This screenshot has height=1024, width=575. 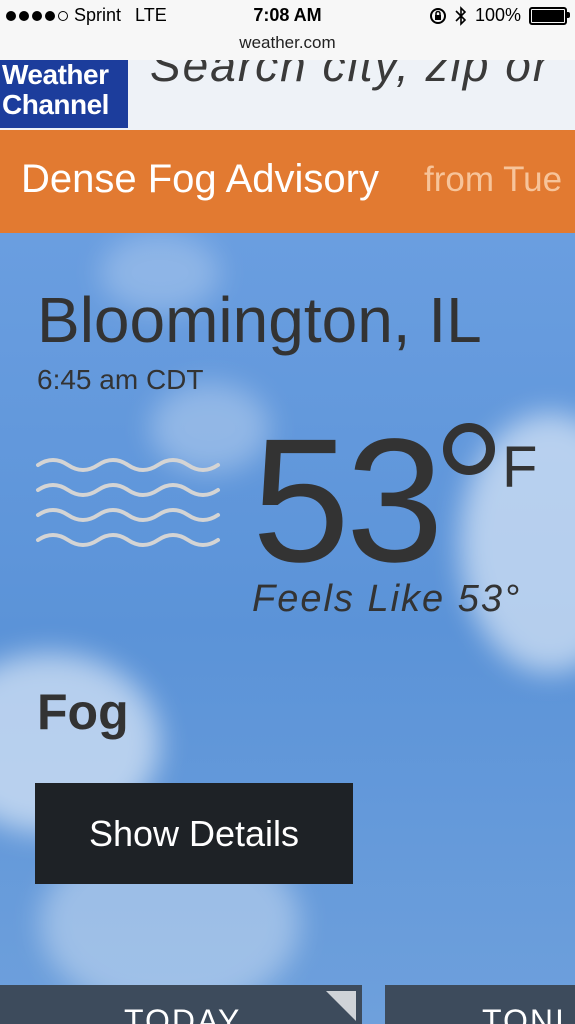 What do you see at coordinates (549, 15) in the screenshot?
I see `battery-icon` at bounding box center [549, 15].